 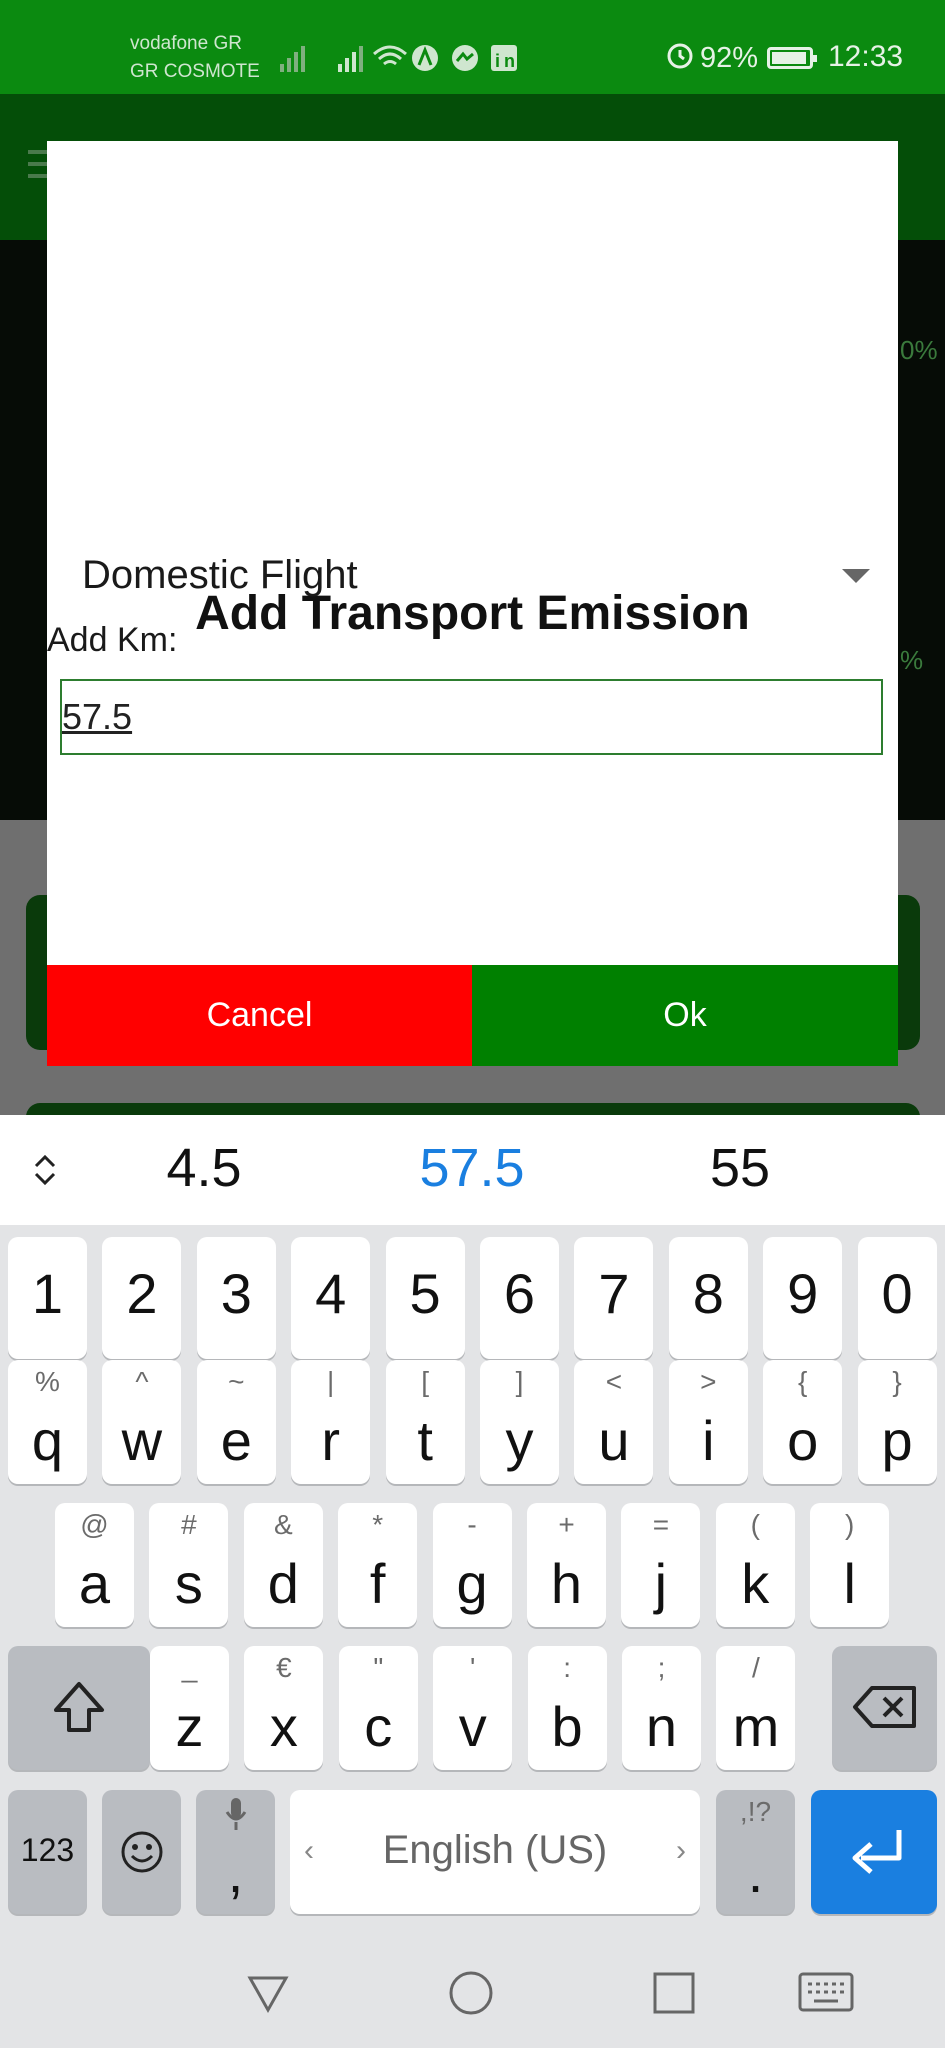 What do you see at coordinates (614, 1381) in the screenshot?
I see `key-secondary-label: <` at bounding box center [614, 1381].